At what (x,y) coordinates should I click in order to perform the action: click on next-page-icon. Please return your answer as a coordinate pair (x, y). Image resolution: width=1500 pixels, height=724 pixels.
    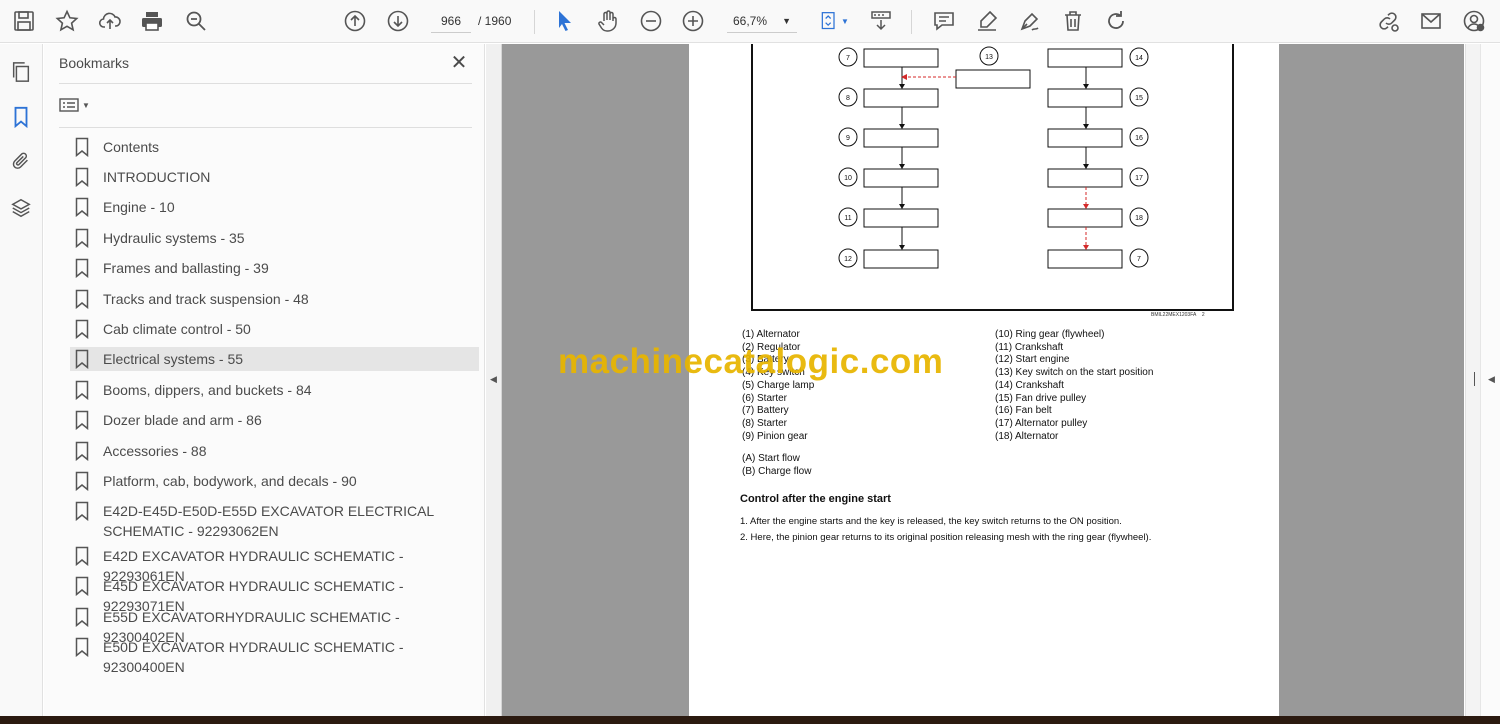
    Looking at the image, I should click on (398, 21).